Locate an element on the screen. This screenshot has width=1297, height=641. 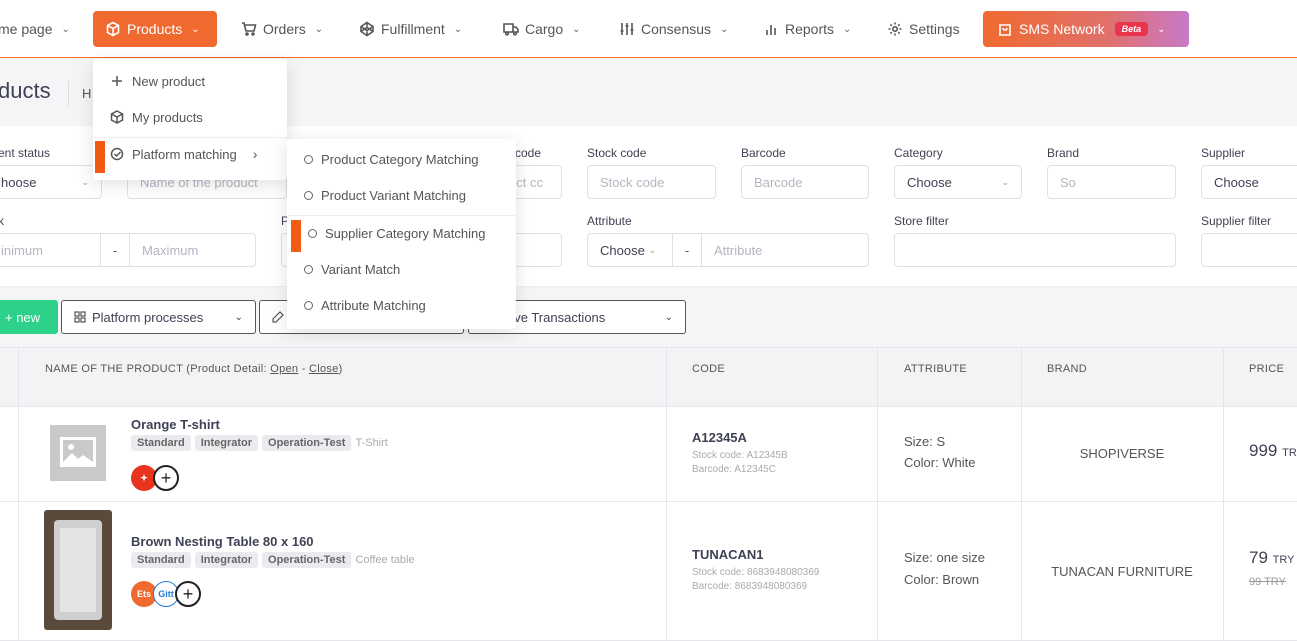
category-select-value: Choose is located at coordinates (929, 182).